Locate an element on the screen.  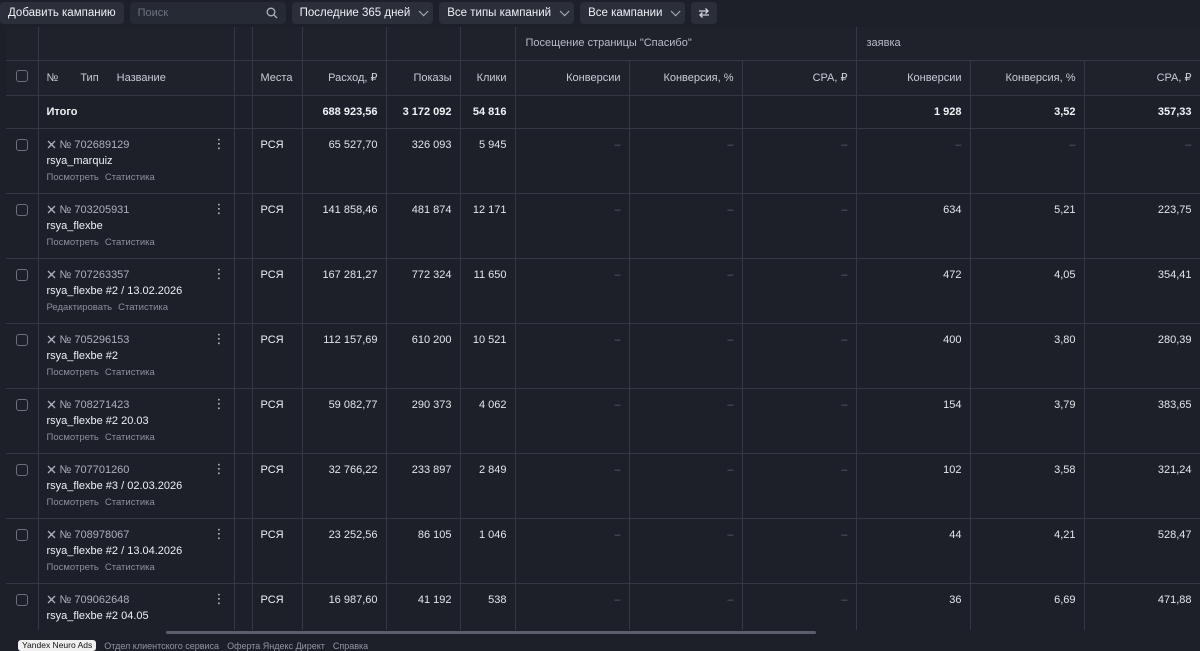
lead-cpa-cell: 280,39 is located at coordinates (1142, 356).